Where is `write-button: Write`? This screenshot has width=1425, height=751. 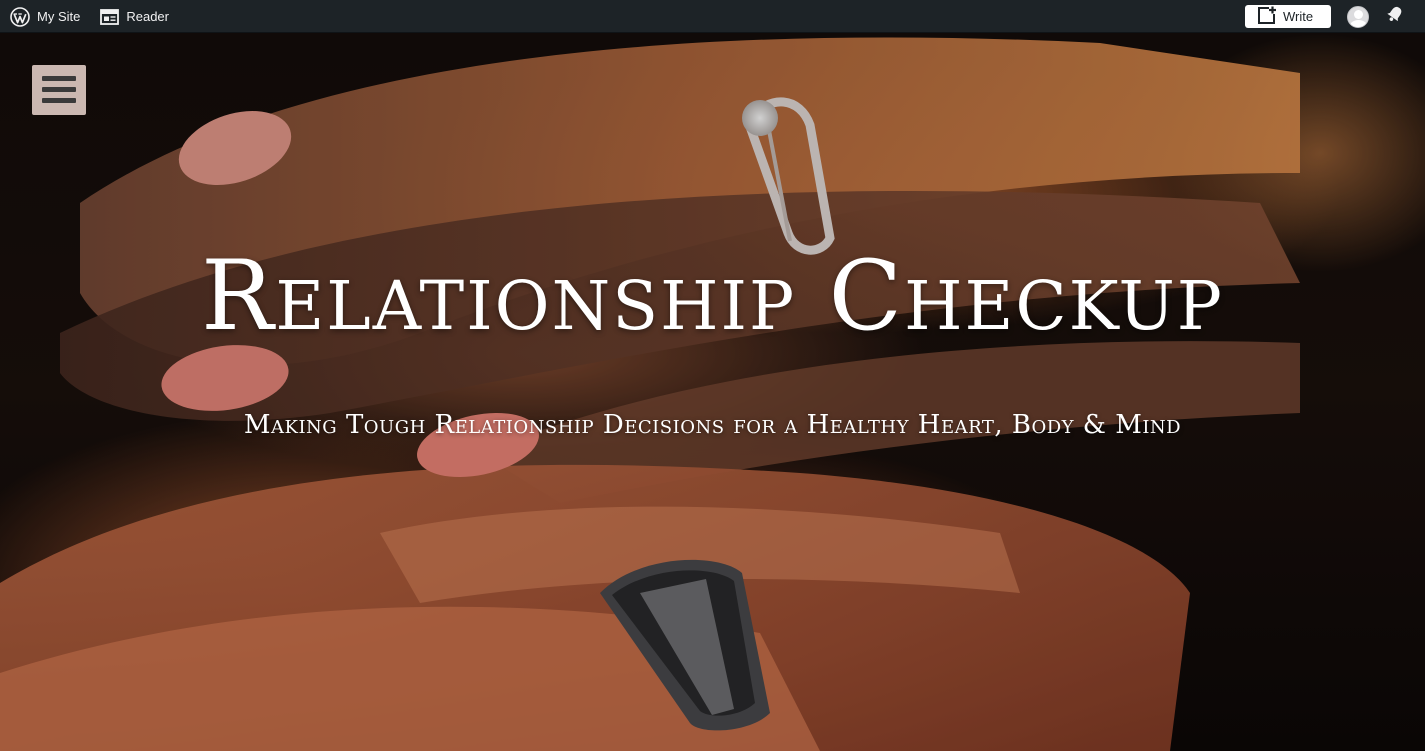
write-button: Write is located at coordinates (1288, 16).